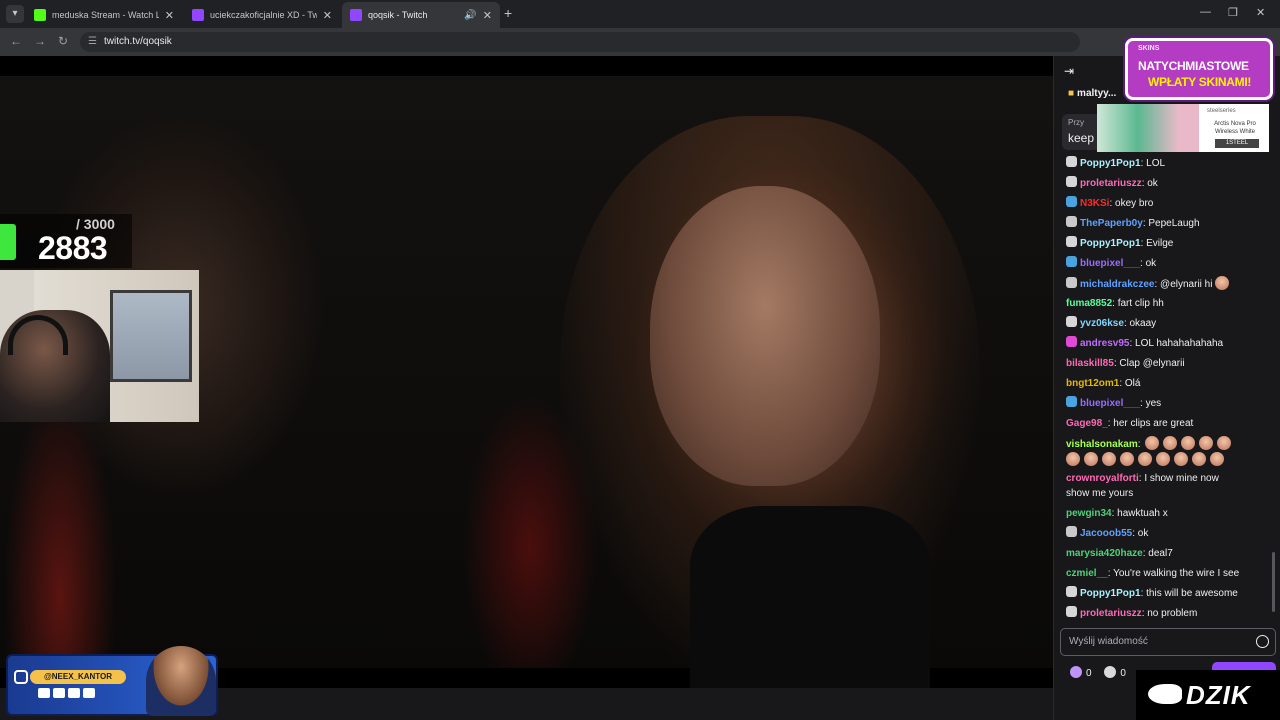 The width and height of the screenshot is (1280, 720). What do you see at coordinates (1166, 593) in the screenshot?
I see `chat-message: Poppy1Pop1: this will be awesome` at bounding box center [1166, 593].